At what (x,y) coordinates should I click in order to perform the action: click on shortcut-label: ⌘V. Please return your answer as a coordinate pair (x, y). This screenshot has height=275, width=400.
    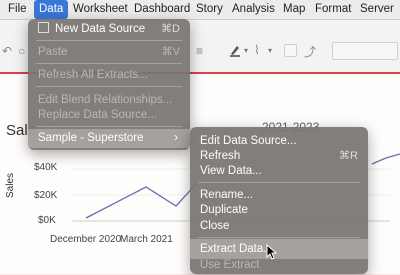
    Looking at the image, I should click on (170, 52).